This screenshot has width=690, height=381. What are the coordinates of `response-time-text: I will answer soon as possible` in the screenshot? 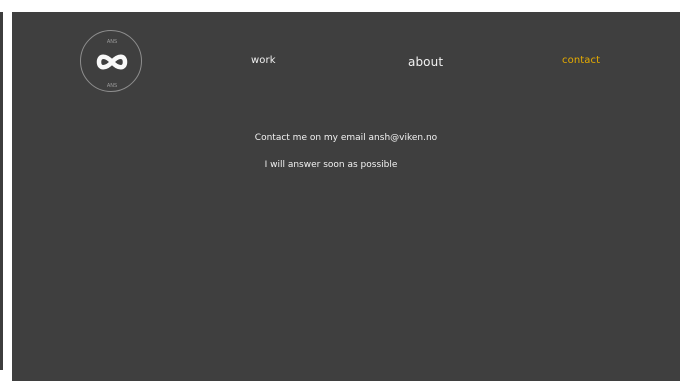 It's located at (331, 165).